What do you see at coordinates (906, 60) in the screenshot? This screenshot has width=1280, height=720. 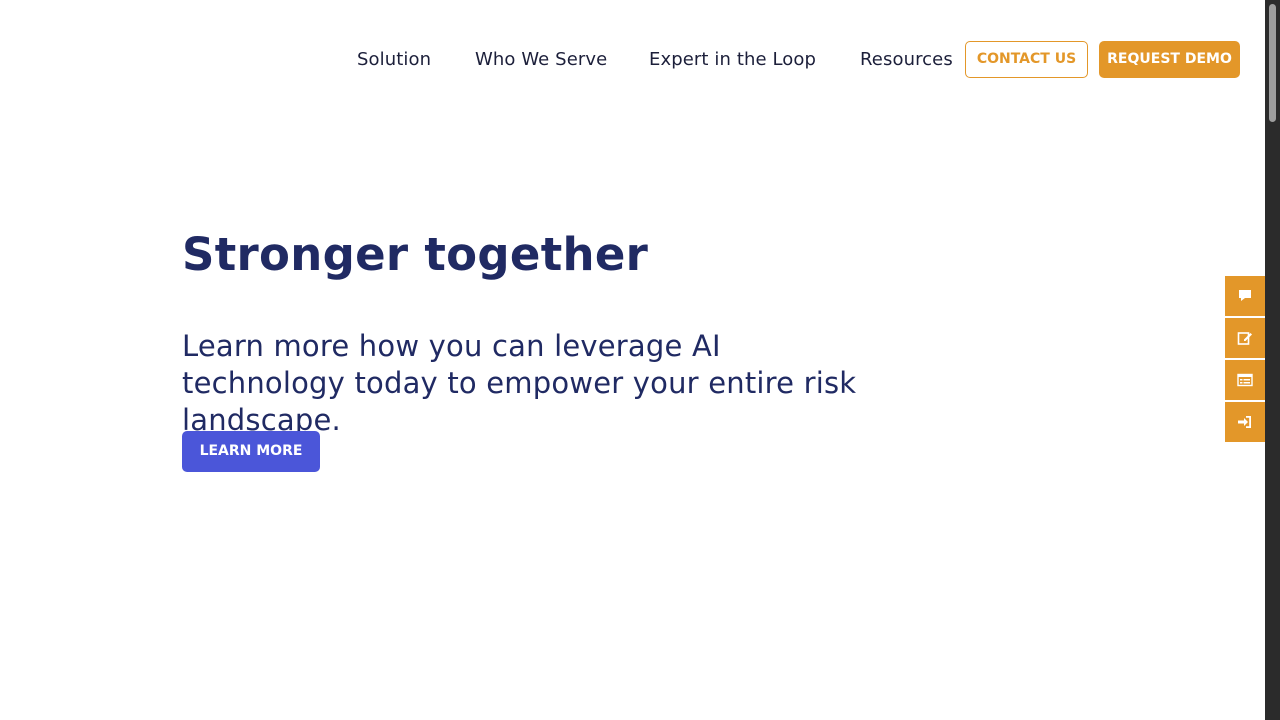 I see `nav-link-resources: Resources` at bounding box center [906, 60].